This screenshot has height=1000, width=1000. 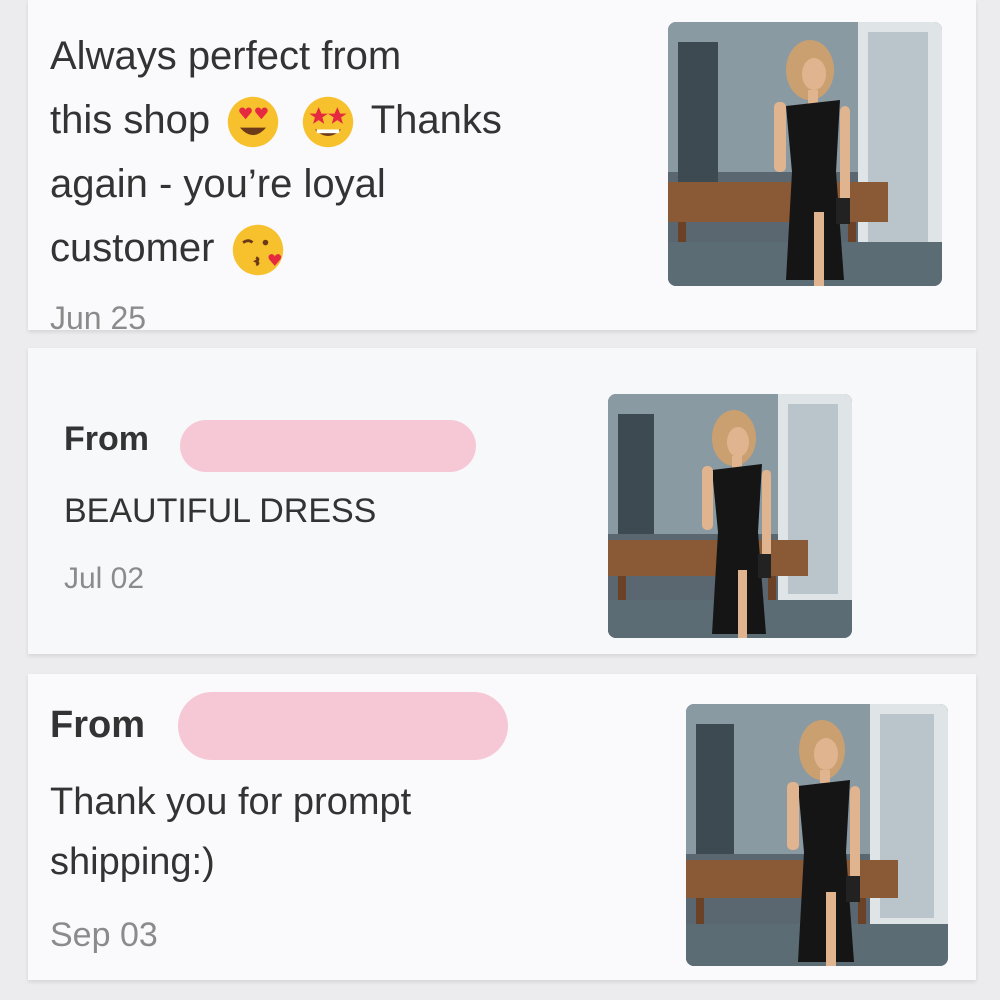 I want to click on message-line: again - you’re loyal, so click(x=218, y=184).